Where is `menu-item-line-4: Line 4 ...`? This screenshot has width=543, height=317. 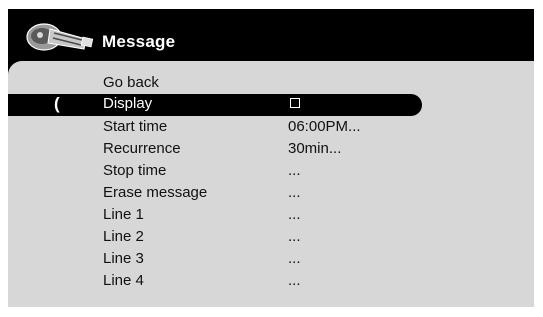 menu-item-line-4: Line 4 ... is located at coordinates (271, 281).